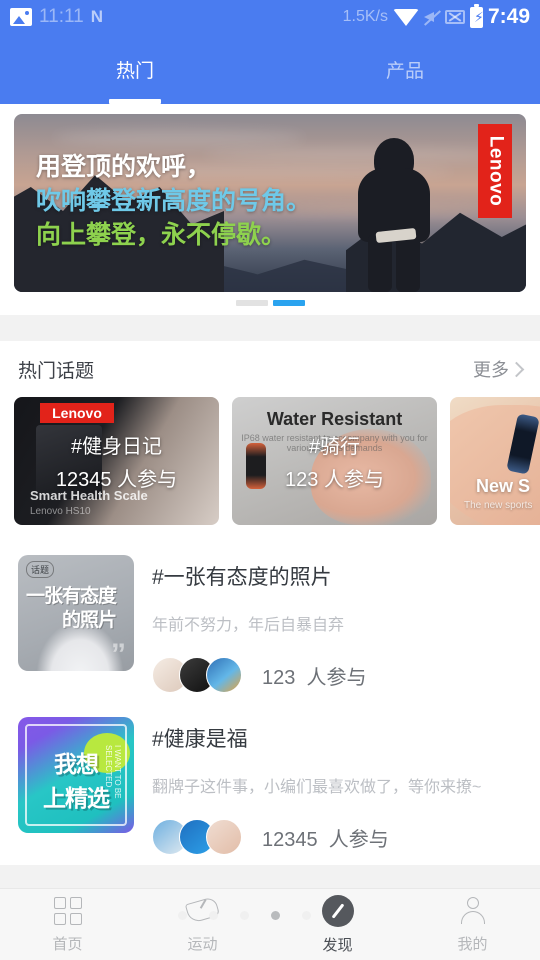 This screenshot has height=960, width=540. I want to click on nav-item-home: 首页, so click(67, 924).